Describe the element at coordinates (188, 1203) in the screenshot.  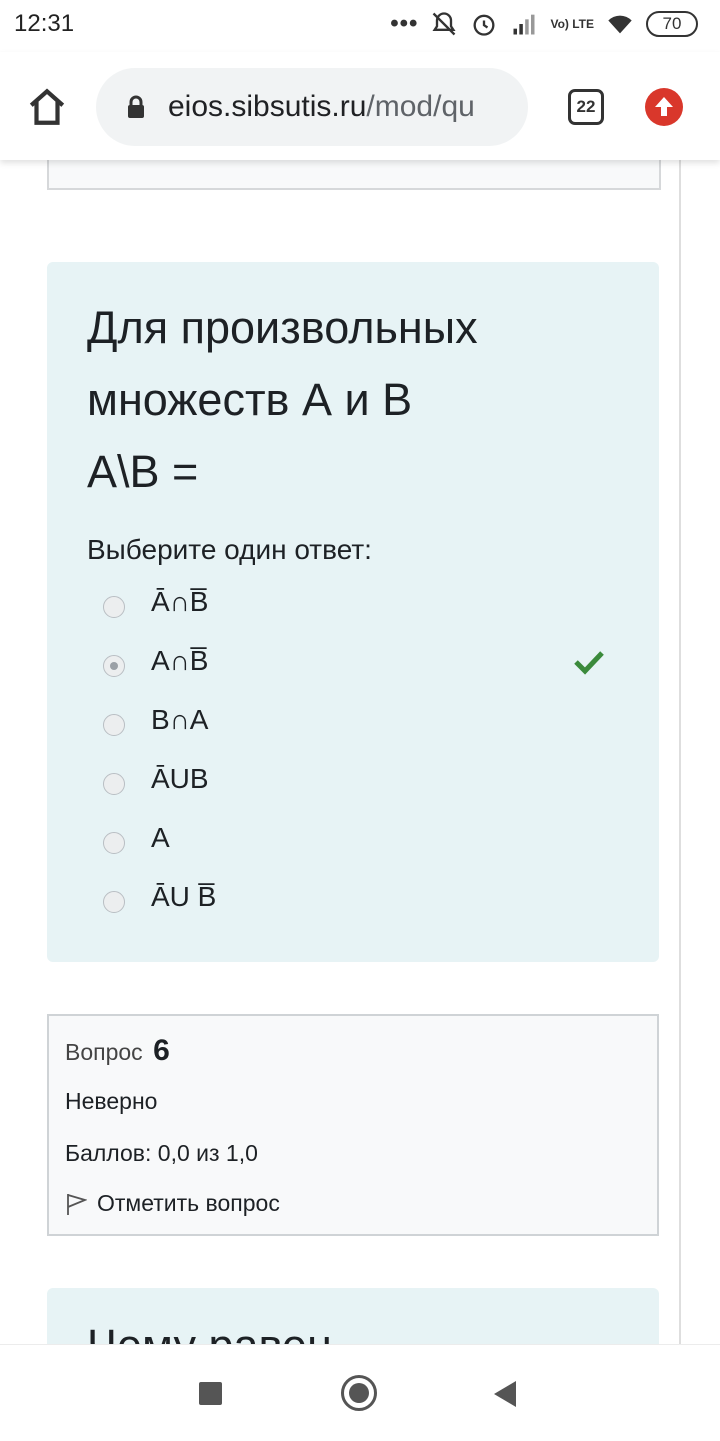
I see `flag-question-label: Отметить вопрос` at that location.